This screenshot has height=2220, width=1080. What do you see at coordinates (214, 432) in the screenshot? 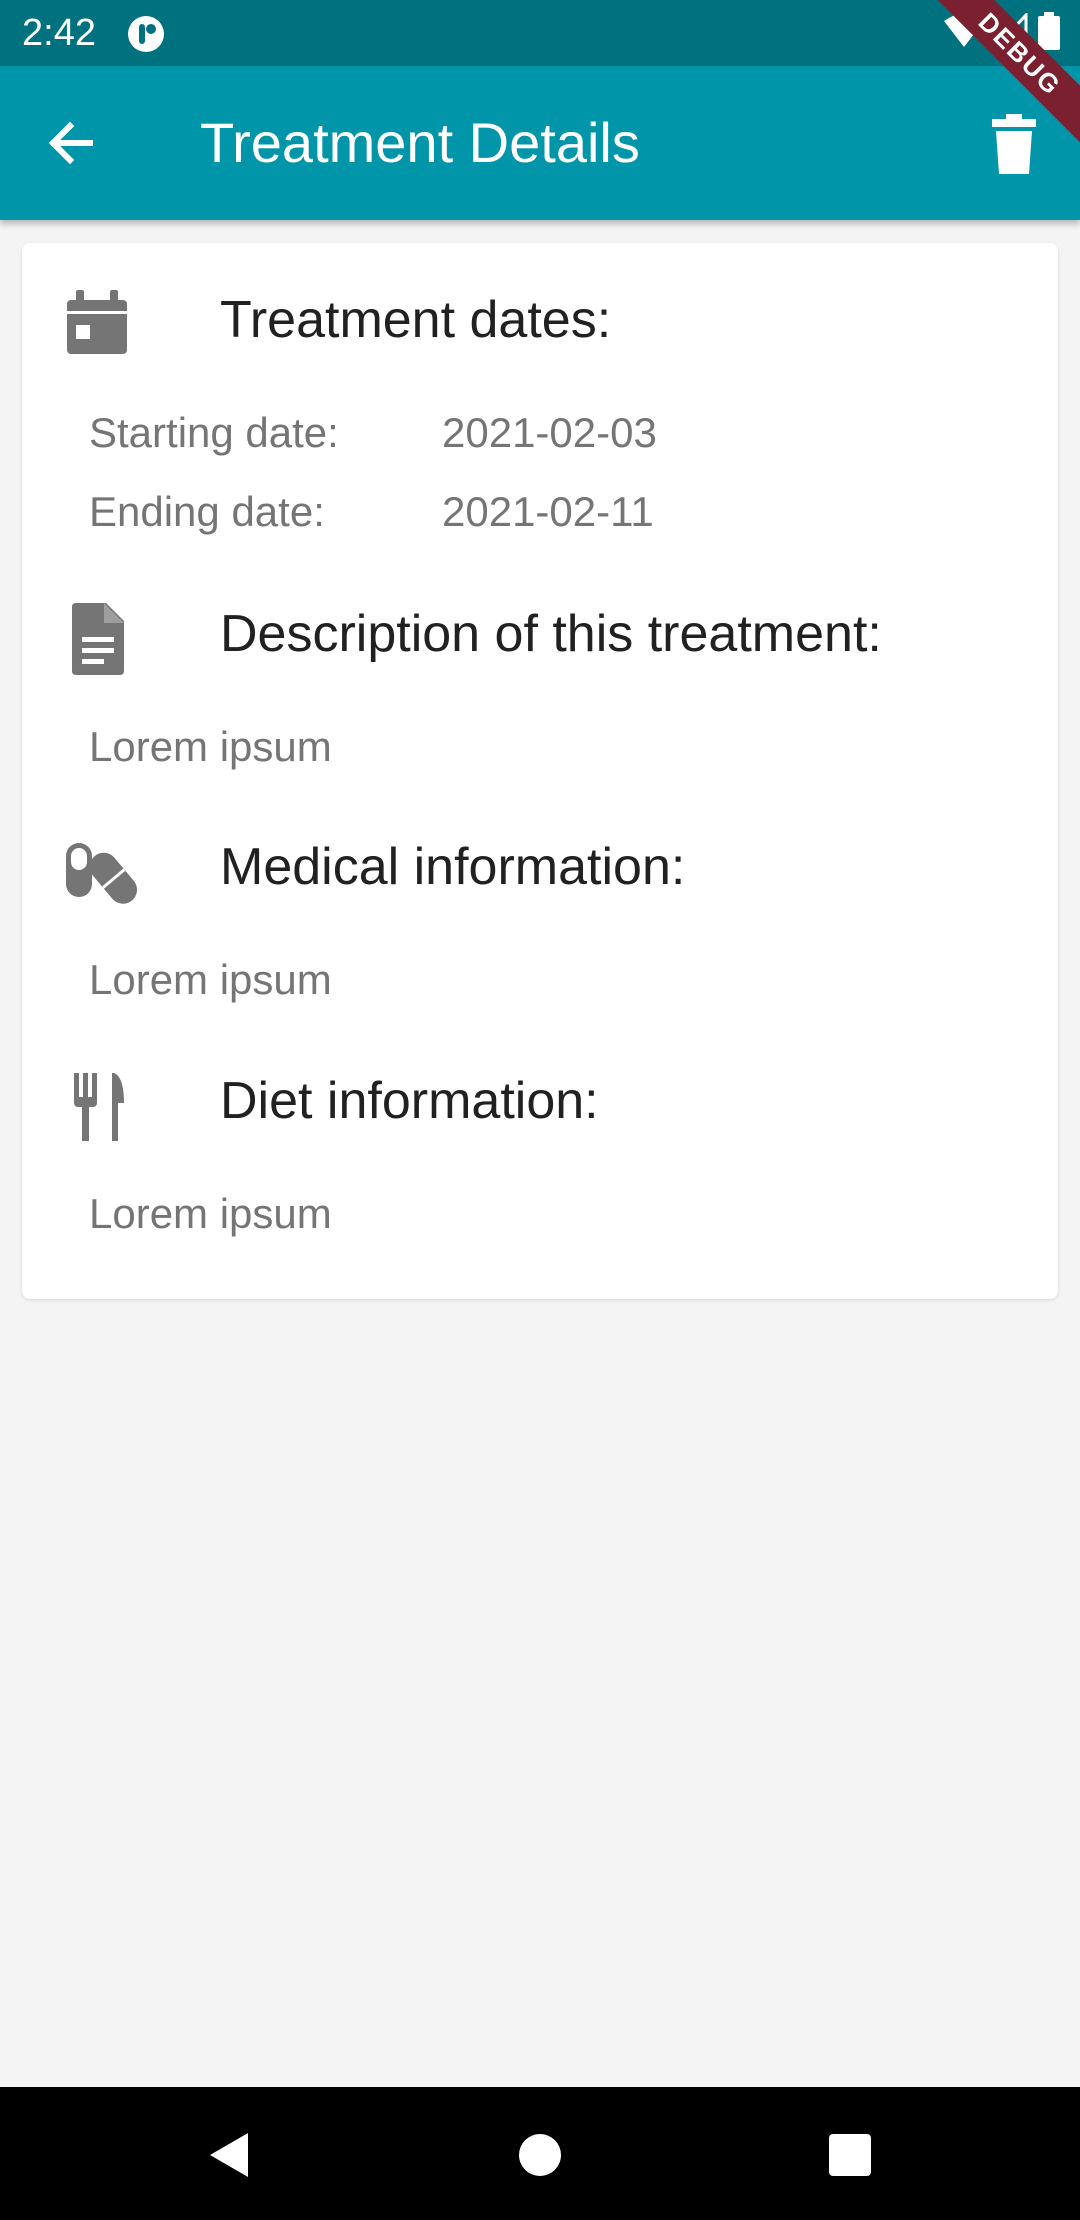
I see `starting-date-label: Starting date:` at bounding box center [214, 432].